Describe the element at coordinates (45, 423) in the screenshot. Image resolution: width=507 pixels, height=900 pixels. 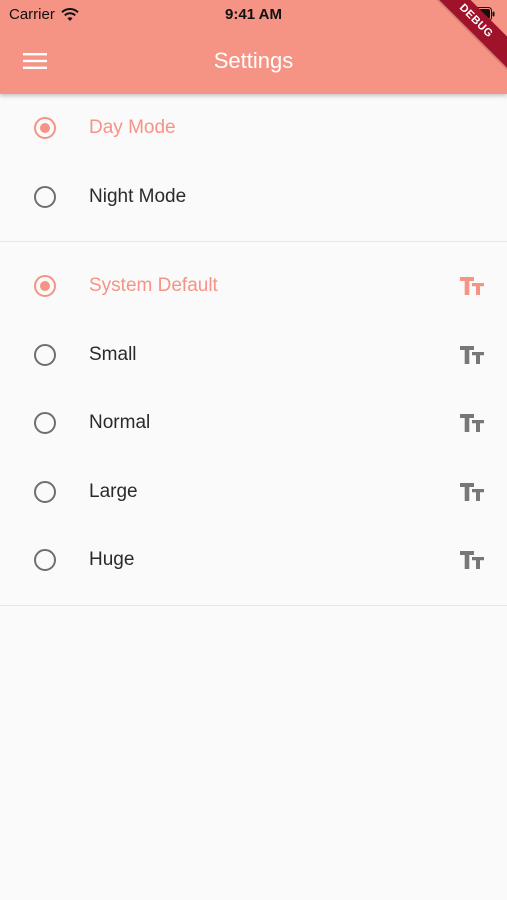
I see `radio-normal` at that location.